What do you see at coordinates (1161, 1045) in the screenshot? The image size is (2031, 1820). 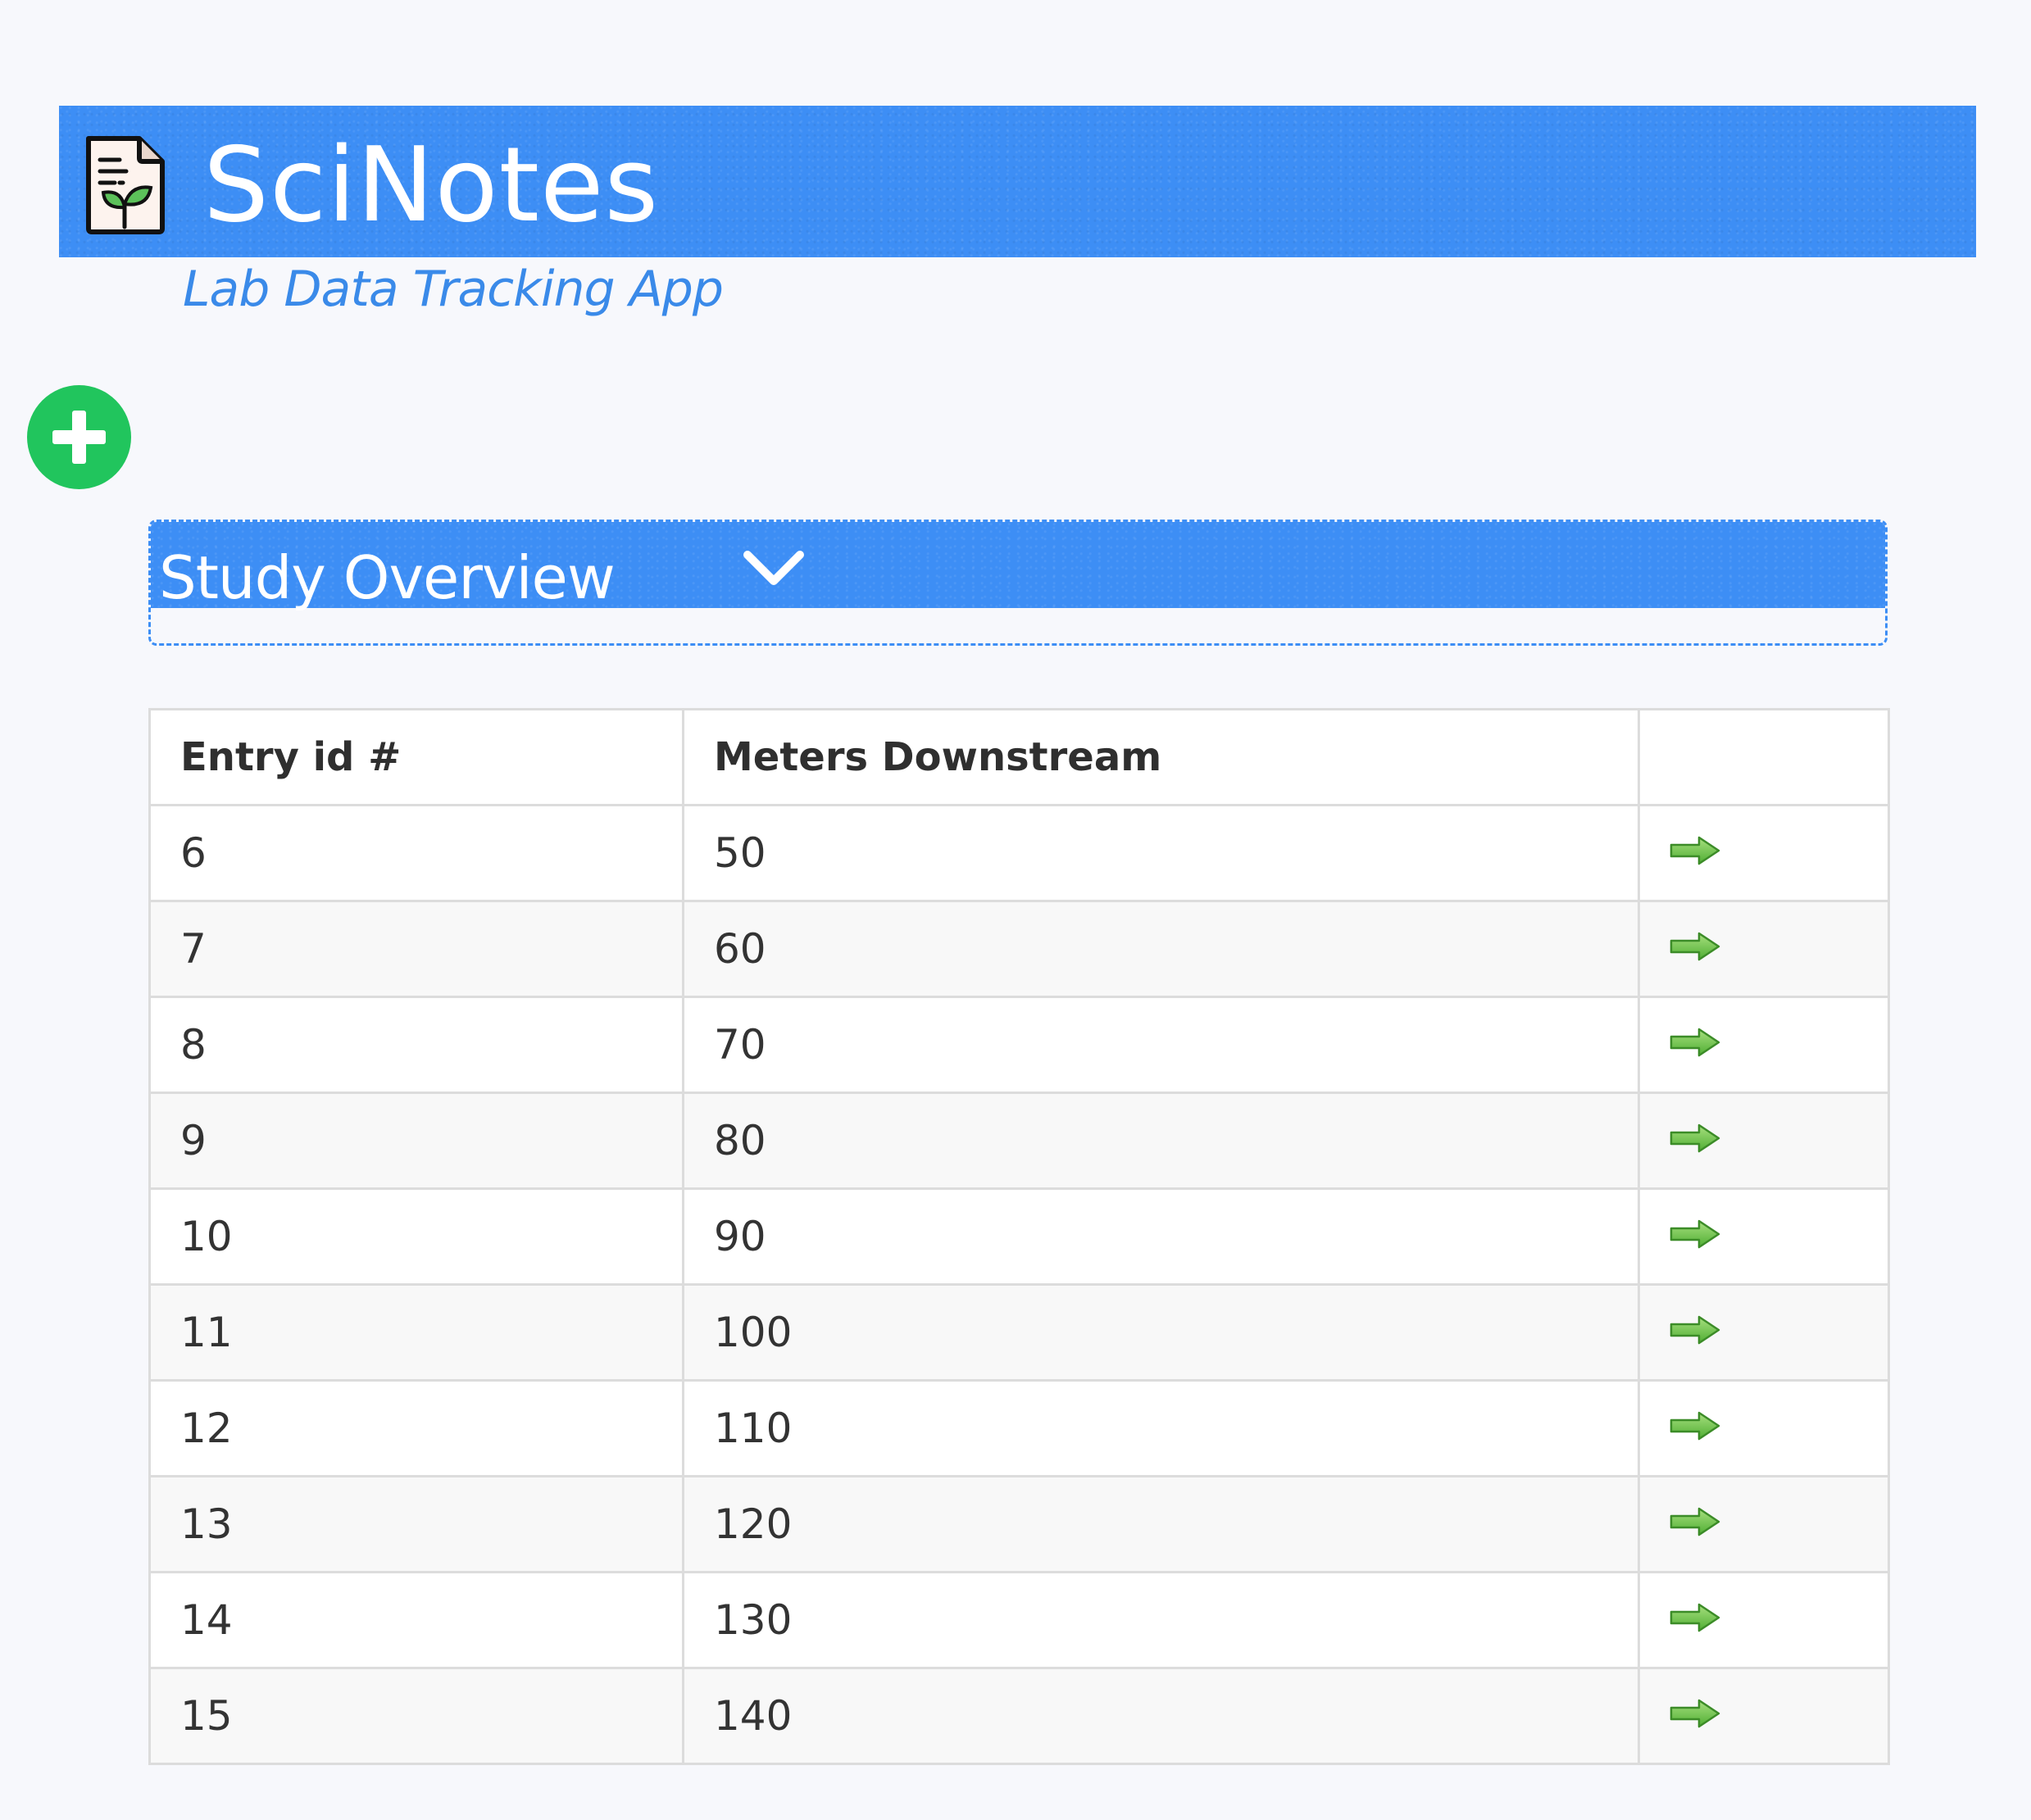 I see `meters-cell: 70` at bounding box center [1161, 1045].